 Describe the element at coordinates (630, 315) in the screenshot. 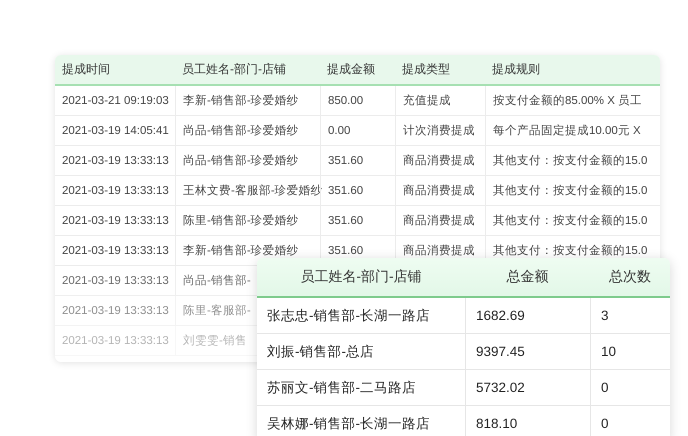

I see `table-cell: 3` at that location.